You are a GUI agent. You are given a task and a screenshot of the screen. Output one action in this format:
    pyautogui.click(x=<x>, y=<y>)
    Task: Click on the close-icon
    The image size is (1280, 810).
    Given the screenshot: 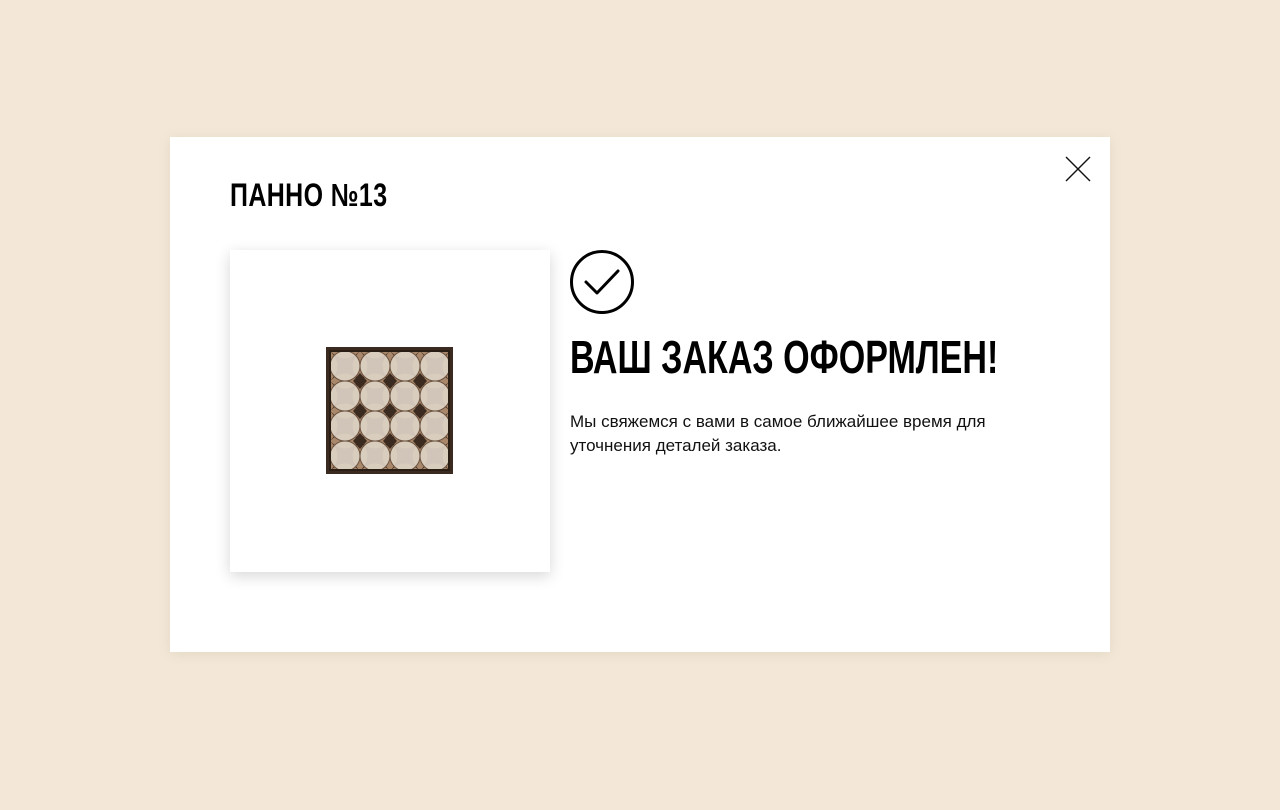 What is the action you would take?
    pyautogui.click(x=1078, y=169)
    